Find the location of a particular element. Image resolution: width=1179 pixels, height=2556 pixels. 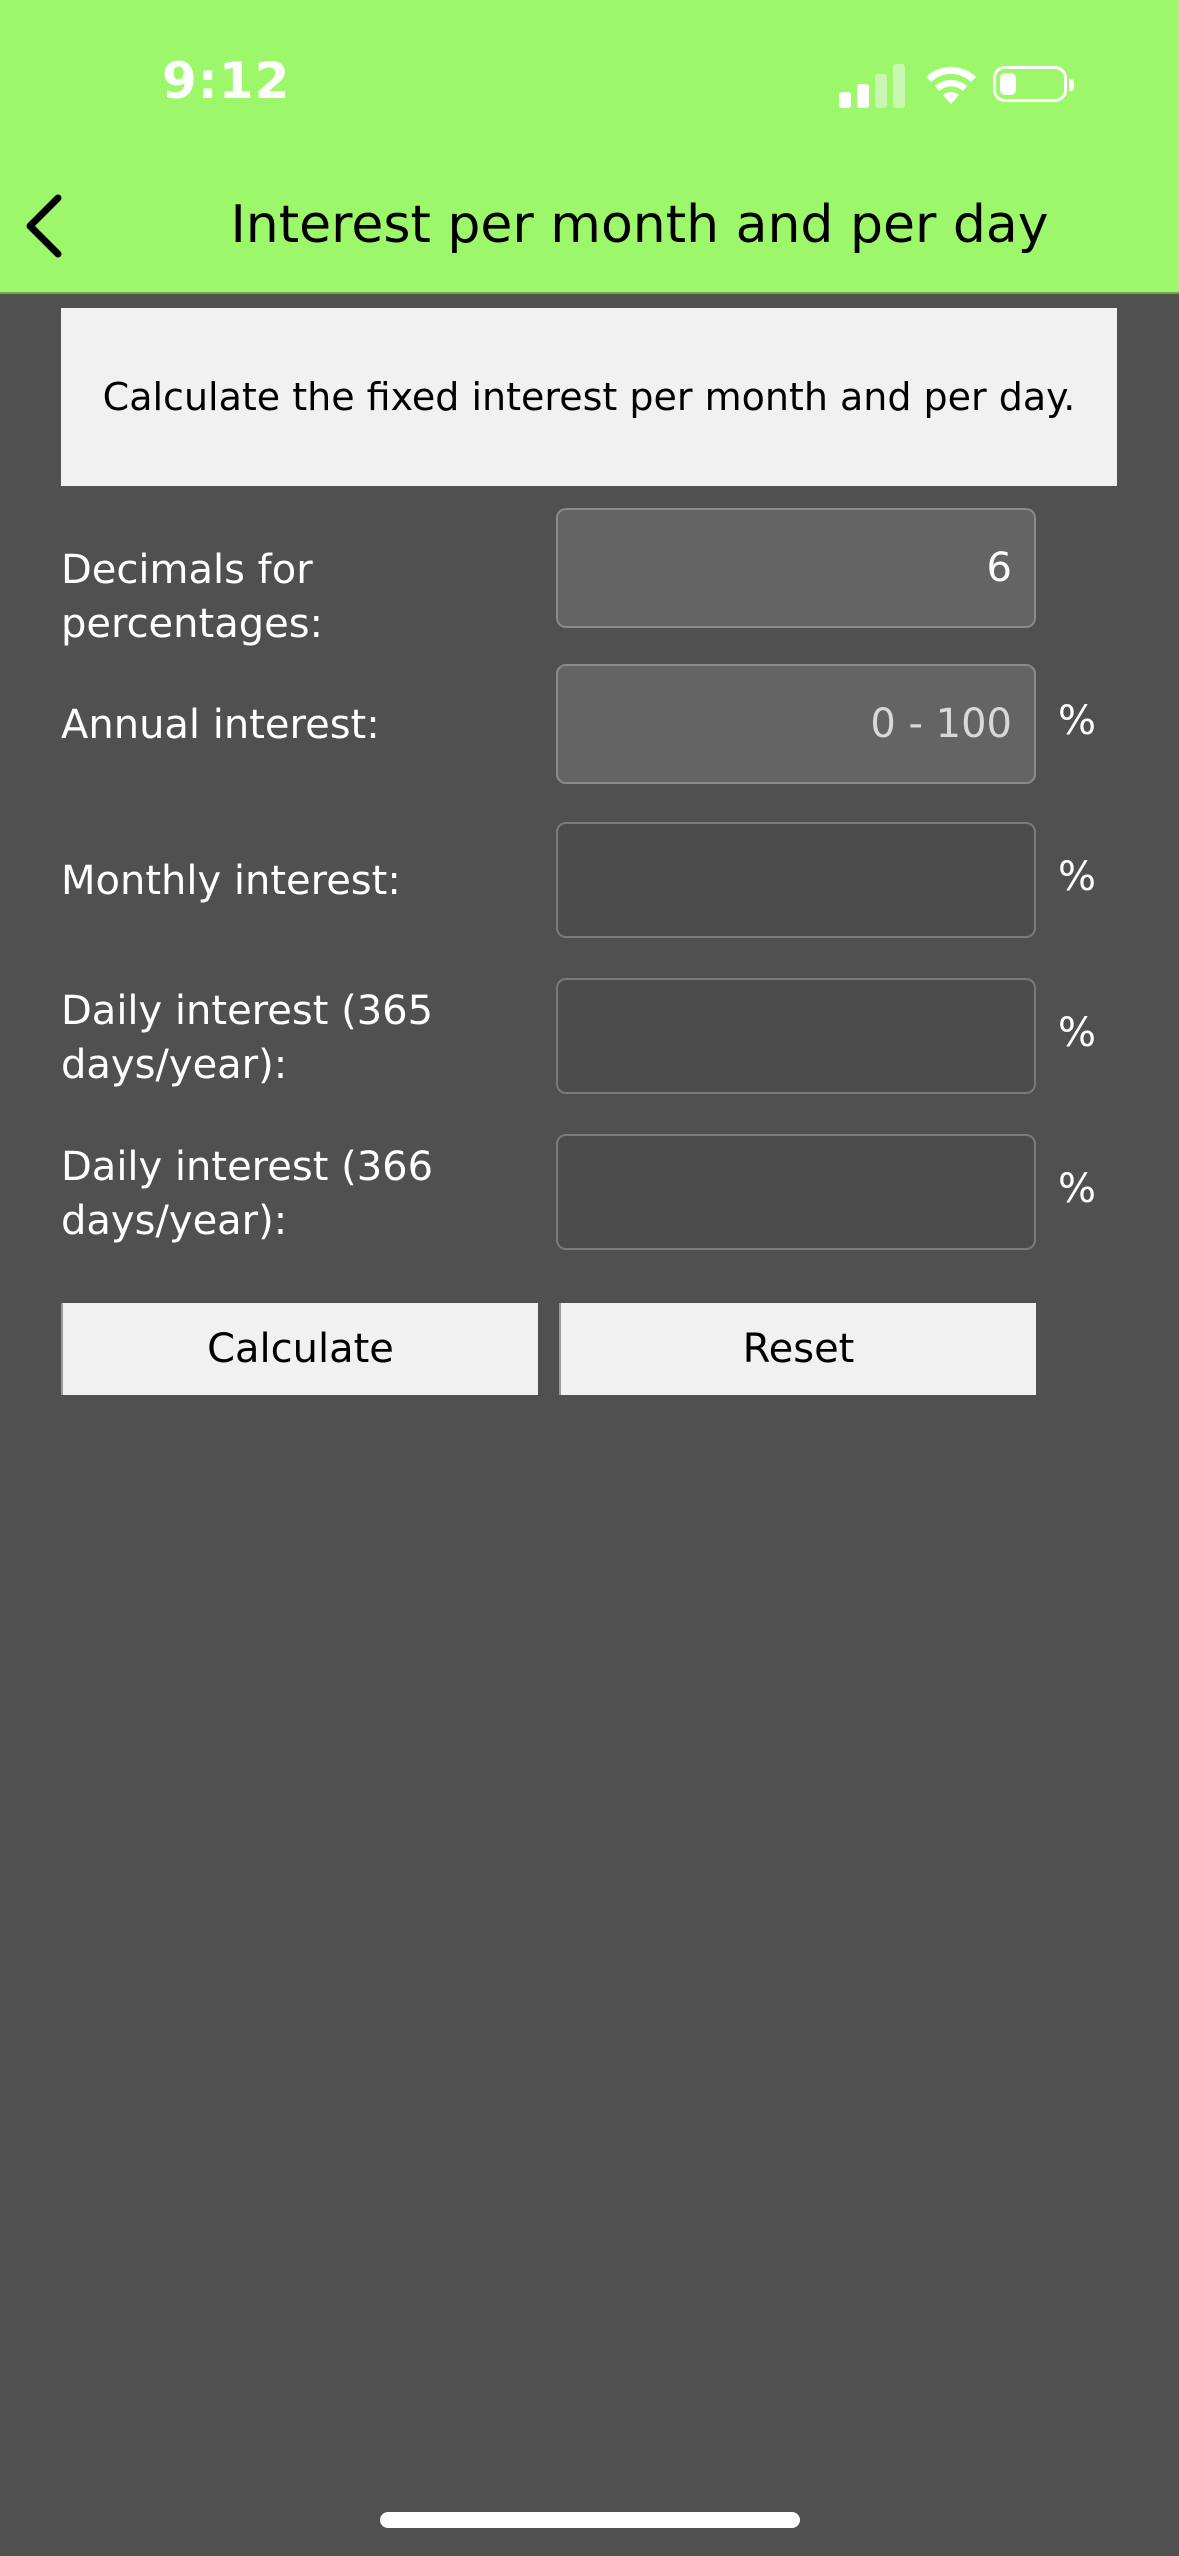

annual-interest-input: 0 - 100 is located at coordinates (796, 724).